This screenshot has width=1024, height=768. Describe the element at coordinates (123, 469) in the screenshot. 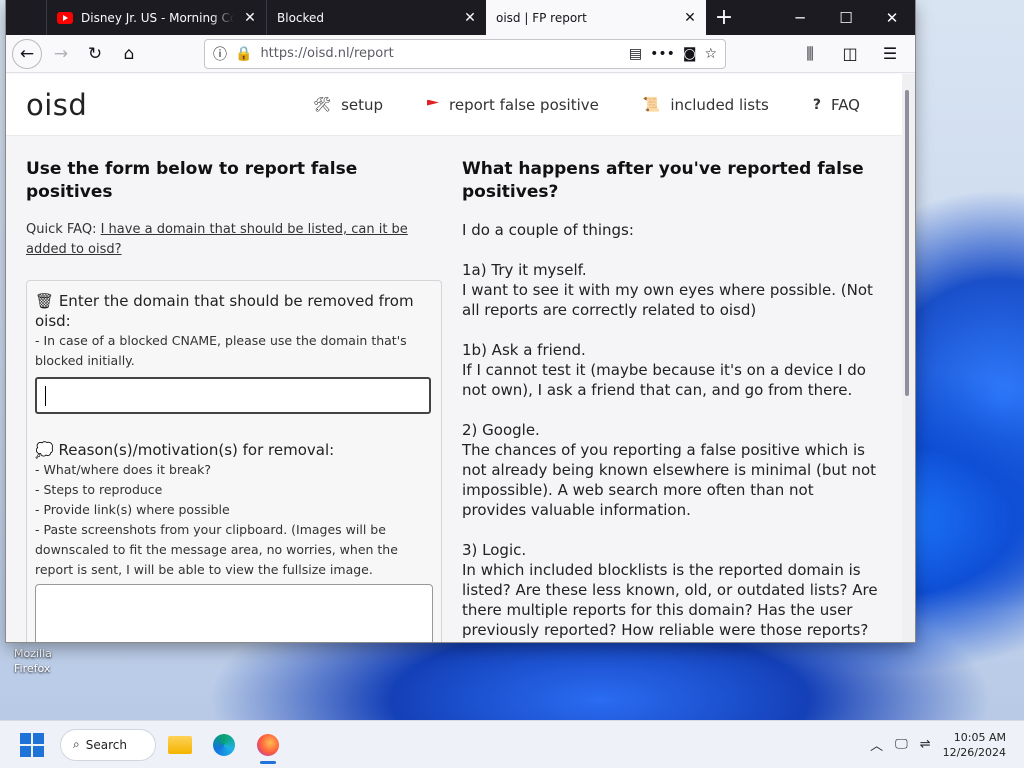

I see `reason-hint: - What/where does it break?` at that location.